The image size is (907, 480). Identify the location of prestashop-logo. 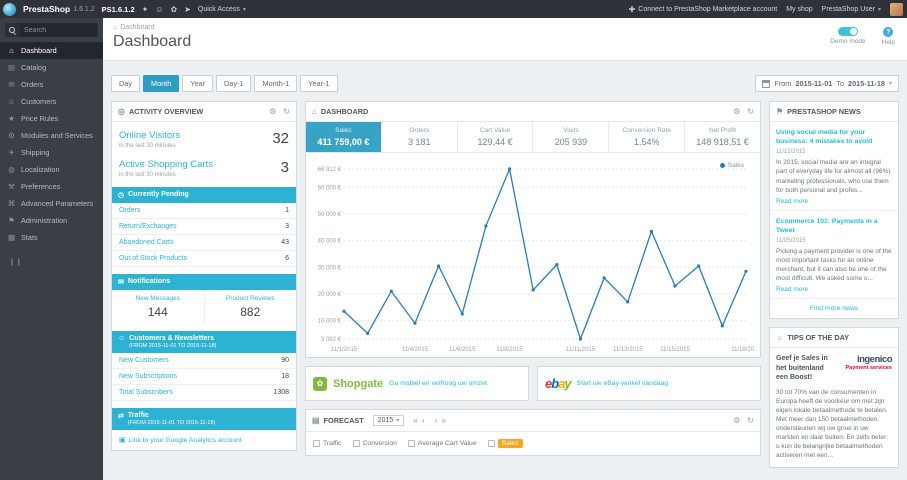
(9, 9).